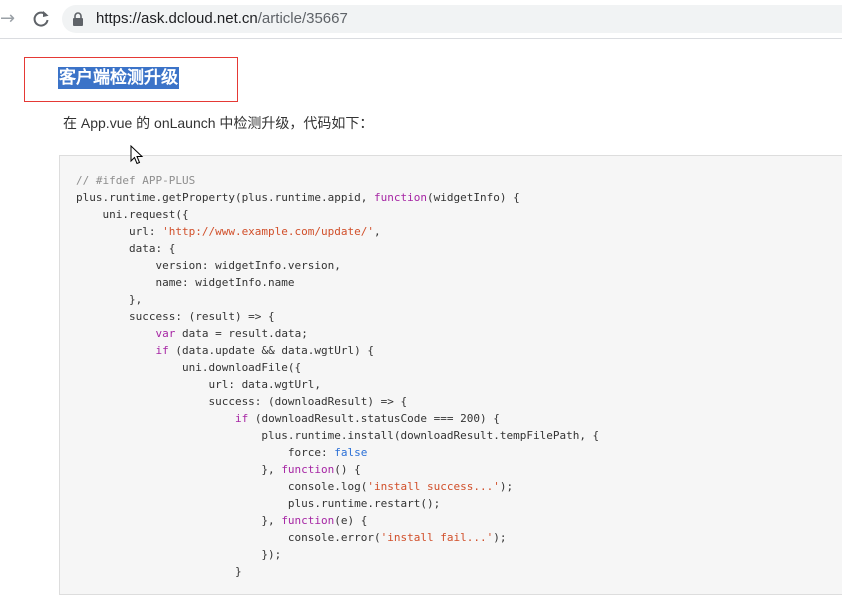 This screenshot has height=595, width=842. What do you see at coordinates (177, 18) in the screenshot?
I see `url-host: https://ask.dcloud.net.cn` at bounding box center [177, 18].